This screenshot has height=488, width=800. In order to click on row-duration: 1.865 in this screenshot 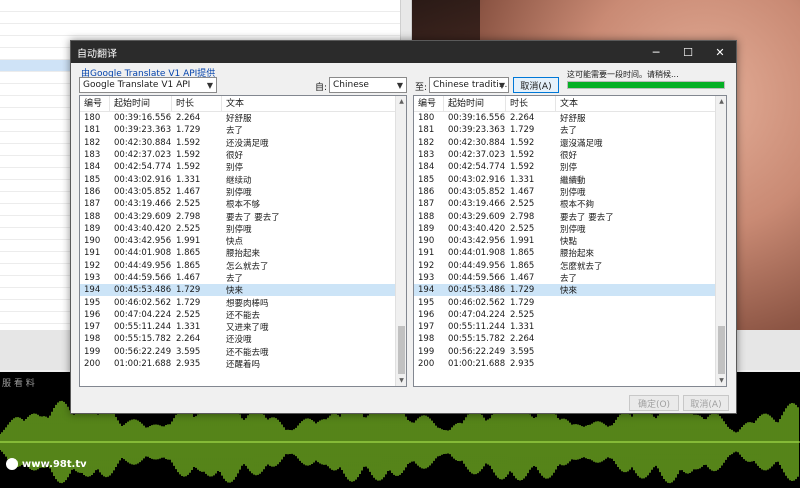, I will do `click(522, 253)`.